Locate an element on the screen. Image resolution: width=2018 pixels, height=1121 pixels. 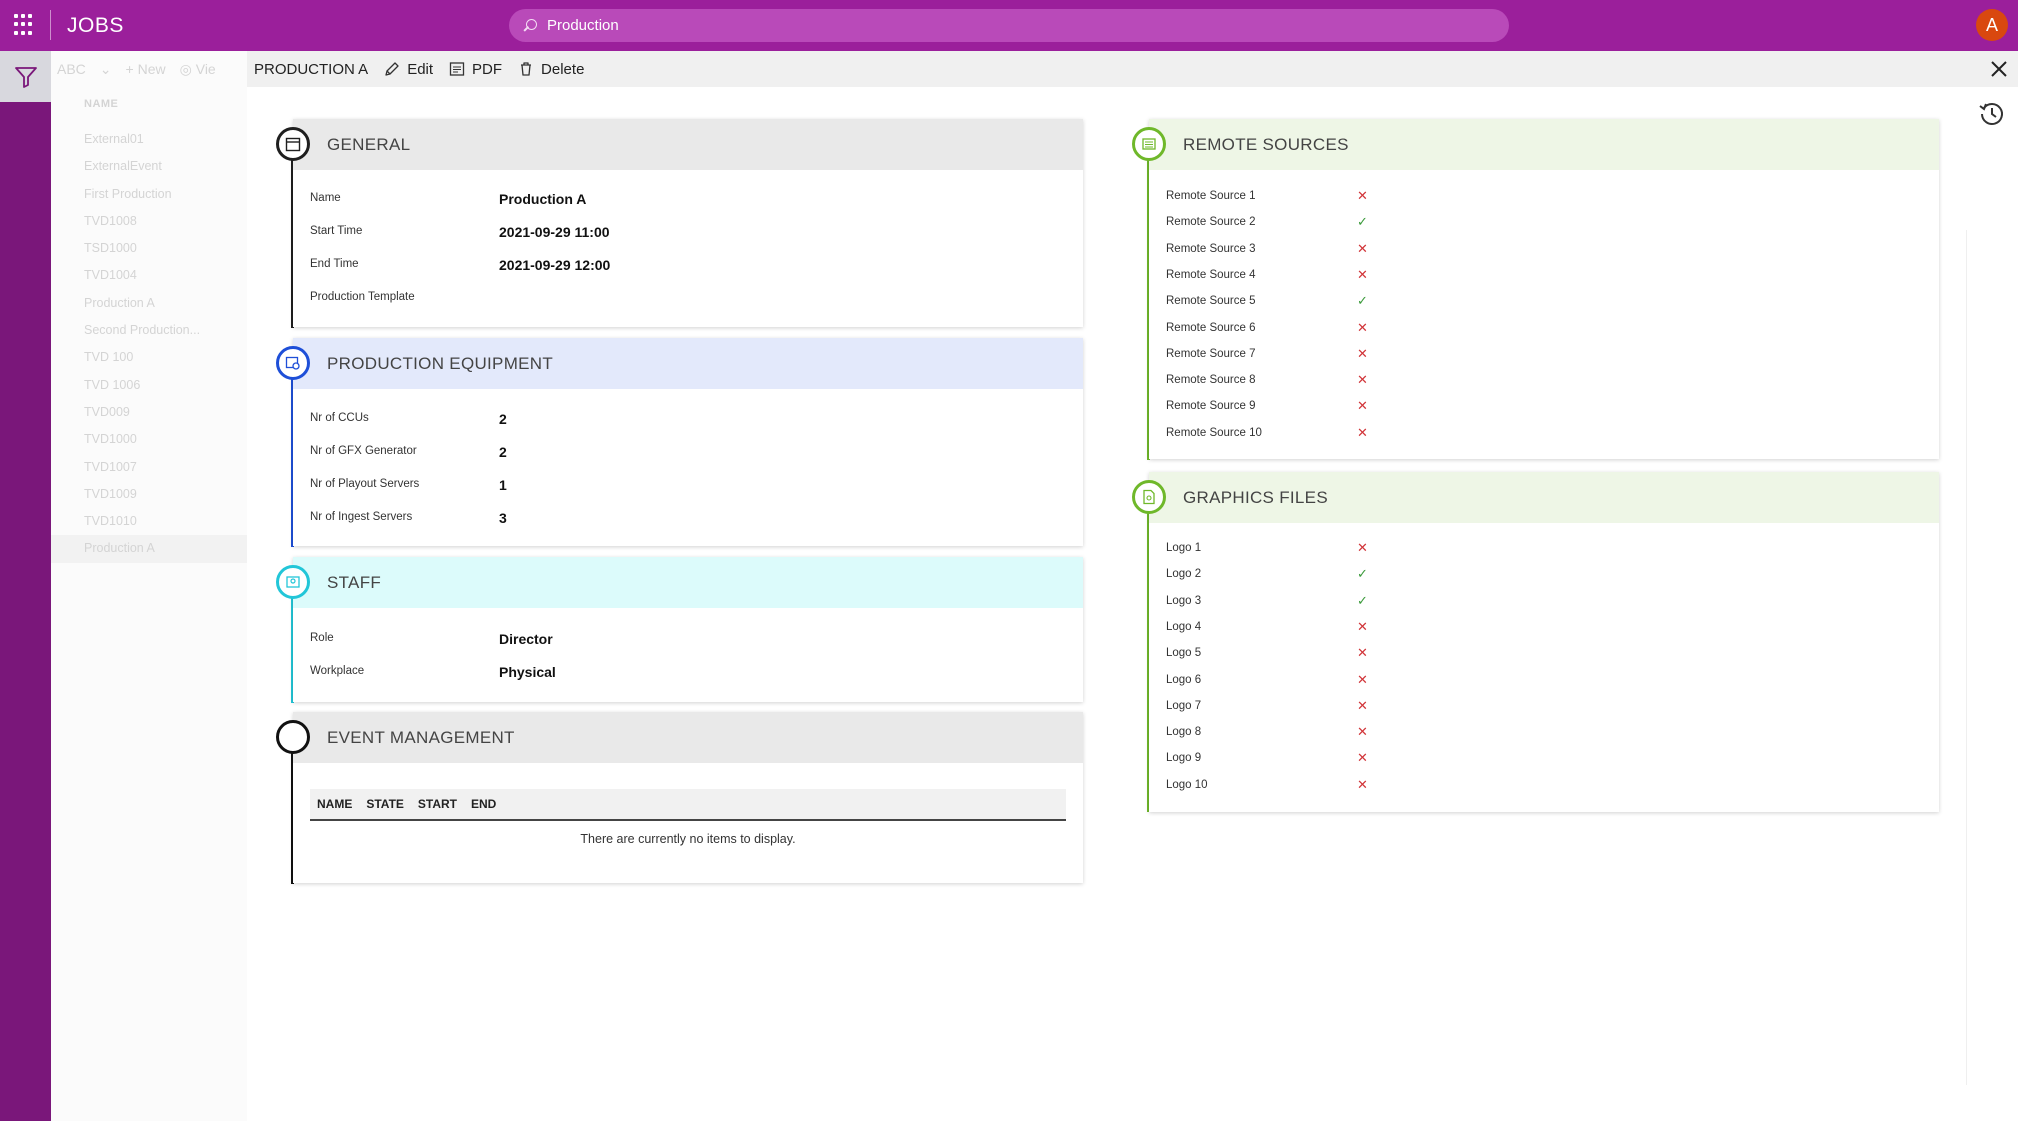
field-value: 1 is located at coordinates (503, 485).